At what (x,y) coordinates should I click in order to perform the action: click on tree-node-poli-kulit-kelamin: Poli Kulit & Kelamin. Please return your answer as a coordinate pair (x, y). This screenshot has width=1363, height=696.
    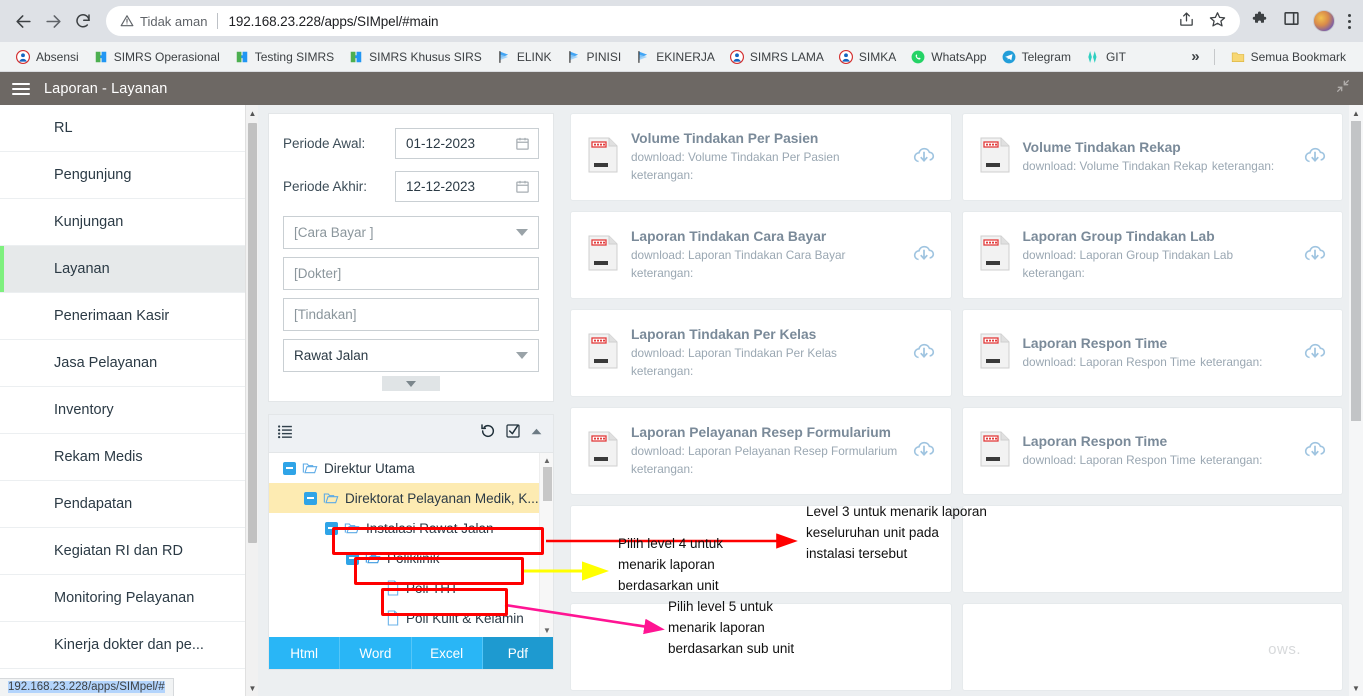
    Looking at the image, I should click on (411, 618).